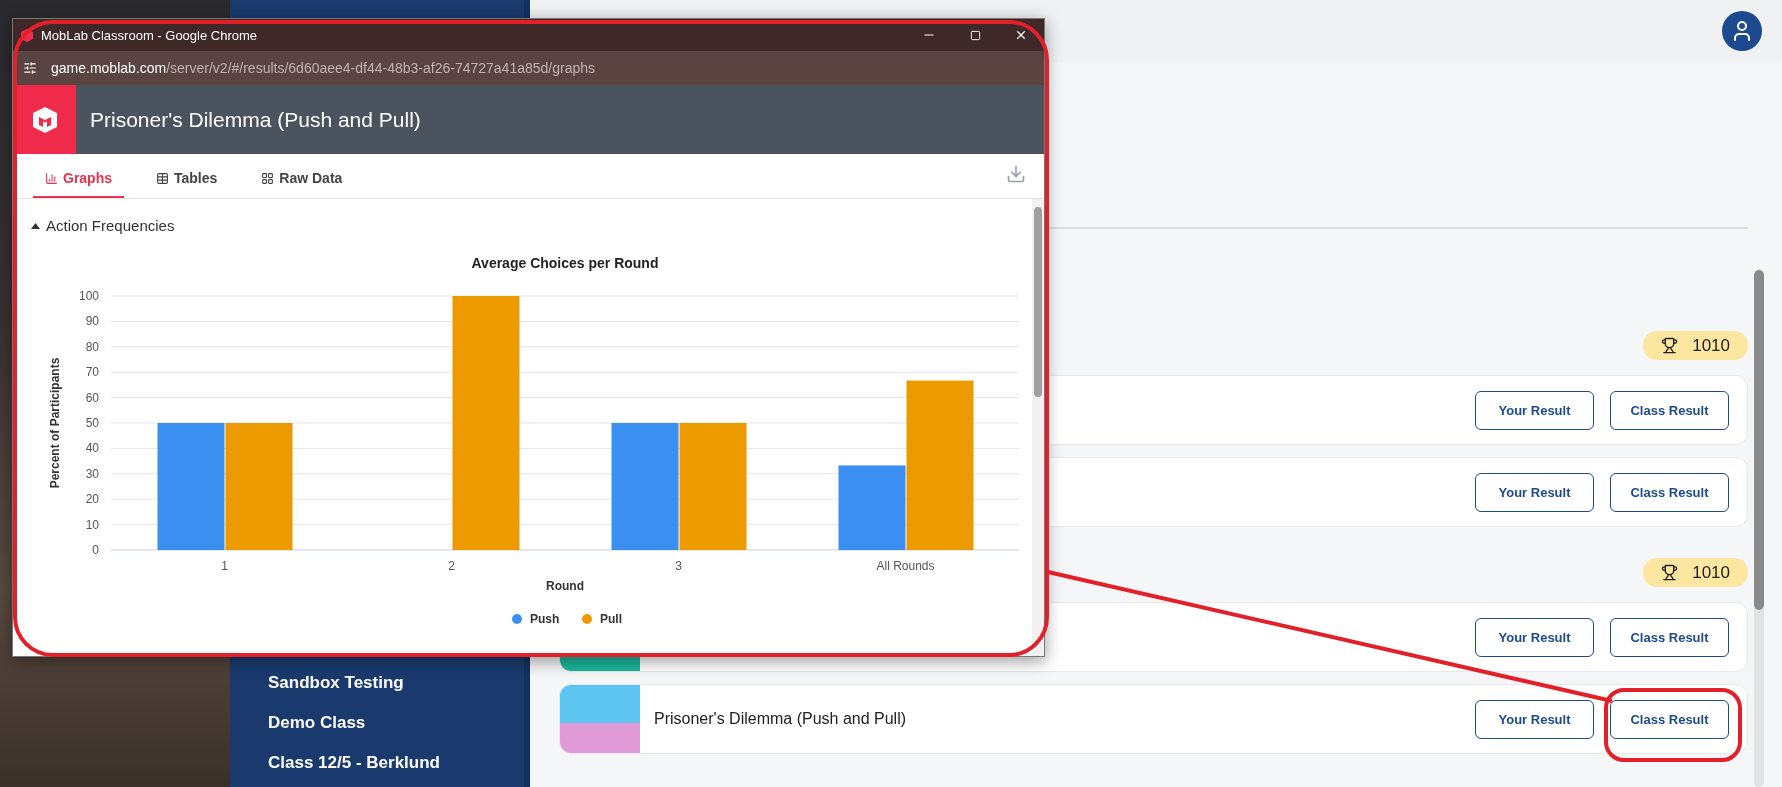  I want to click on app-logo-icon, so click(27, 35).